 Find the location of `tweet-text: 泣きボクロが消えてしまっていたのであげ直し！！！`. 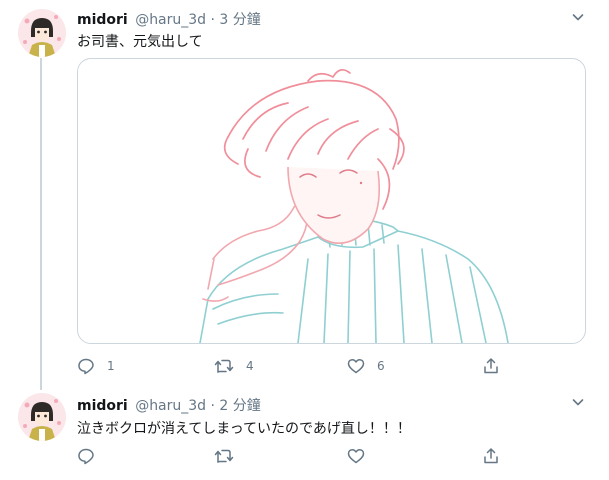

tweet-text: 泣きボクロが消えてしまっていたのであげ直し！！！ is located at coordinates (244, 429).